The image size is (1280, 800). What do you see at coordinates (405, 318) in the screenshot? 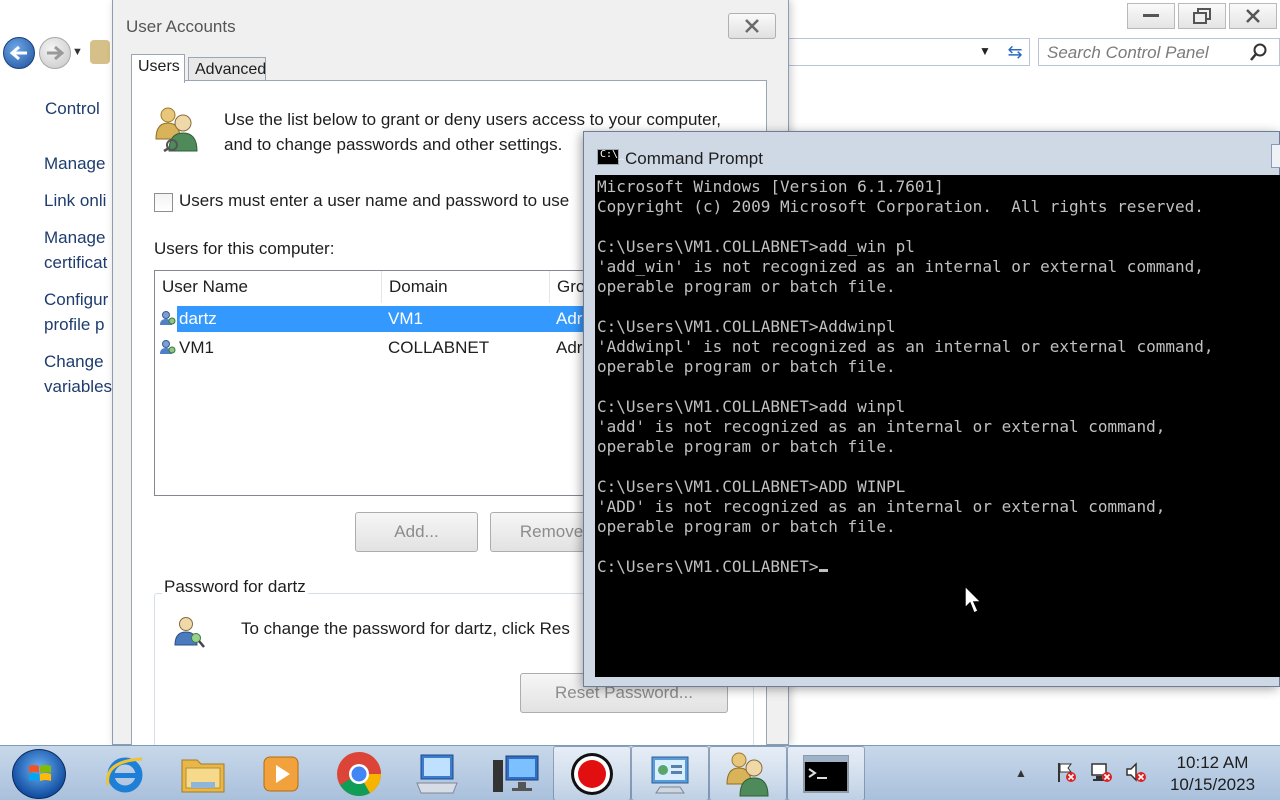
I see `cell-domain: VM1` at bounding box center [405, 318].